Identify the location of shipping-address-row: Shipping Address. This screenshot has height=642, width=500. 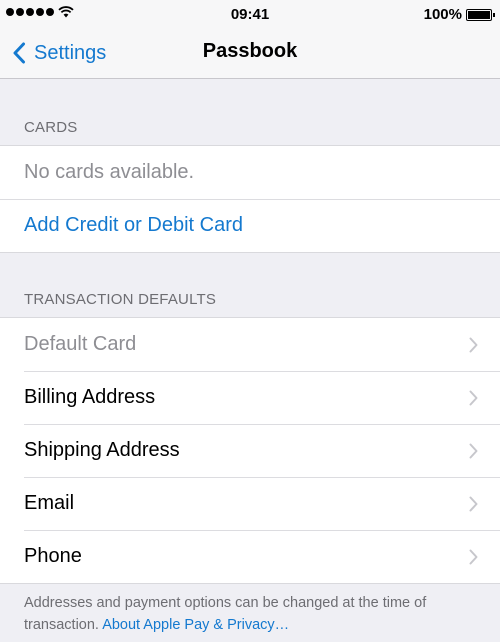
(250, 450).